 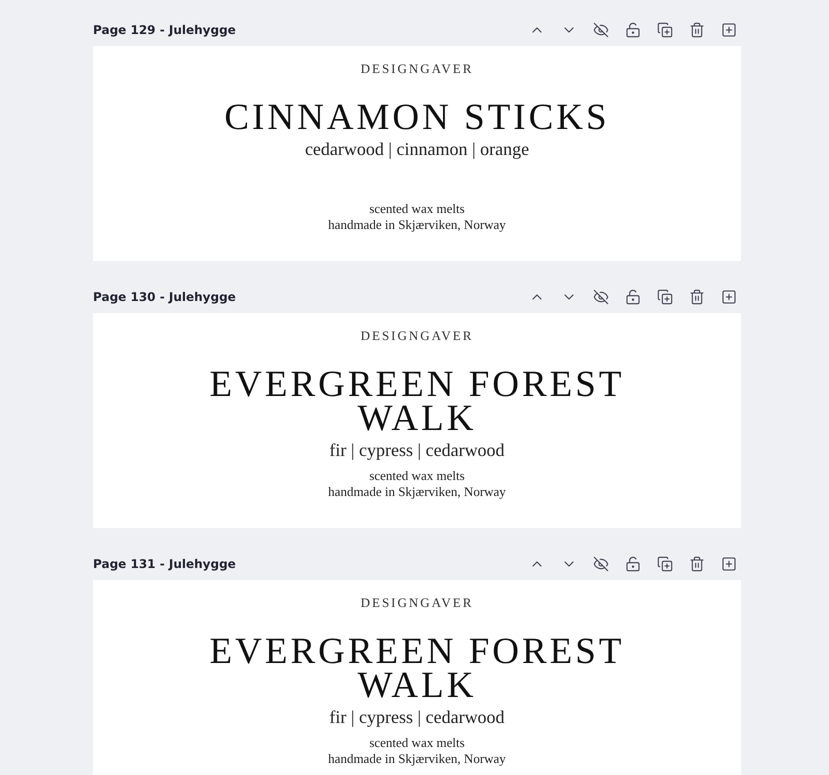 What do you see at coordinates (165, 297) in the screenshot?
I see `page-title: Page 130 - Julehygge` at bounding box center [165, 297].